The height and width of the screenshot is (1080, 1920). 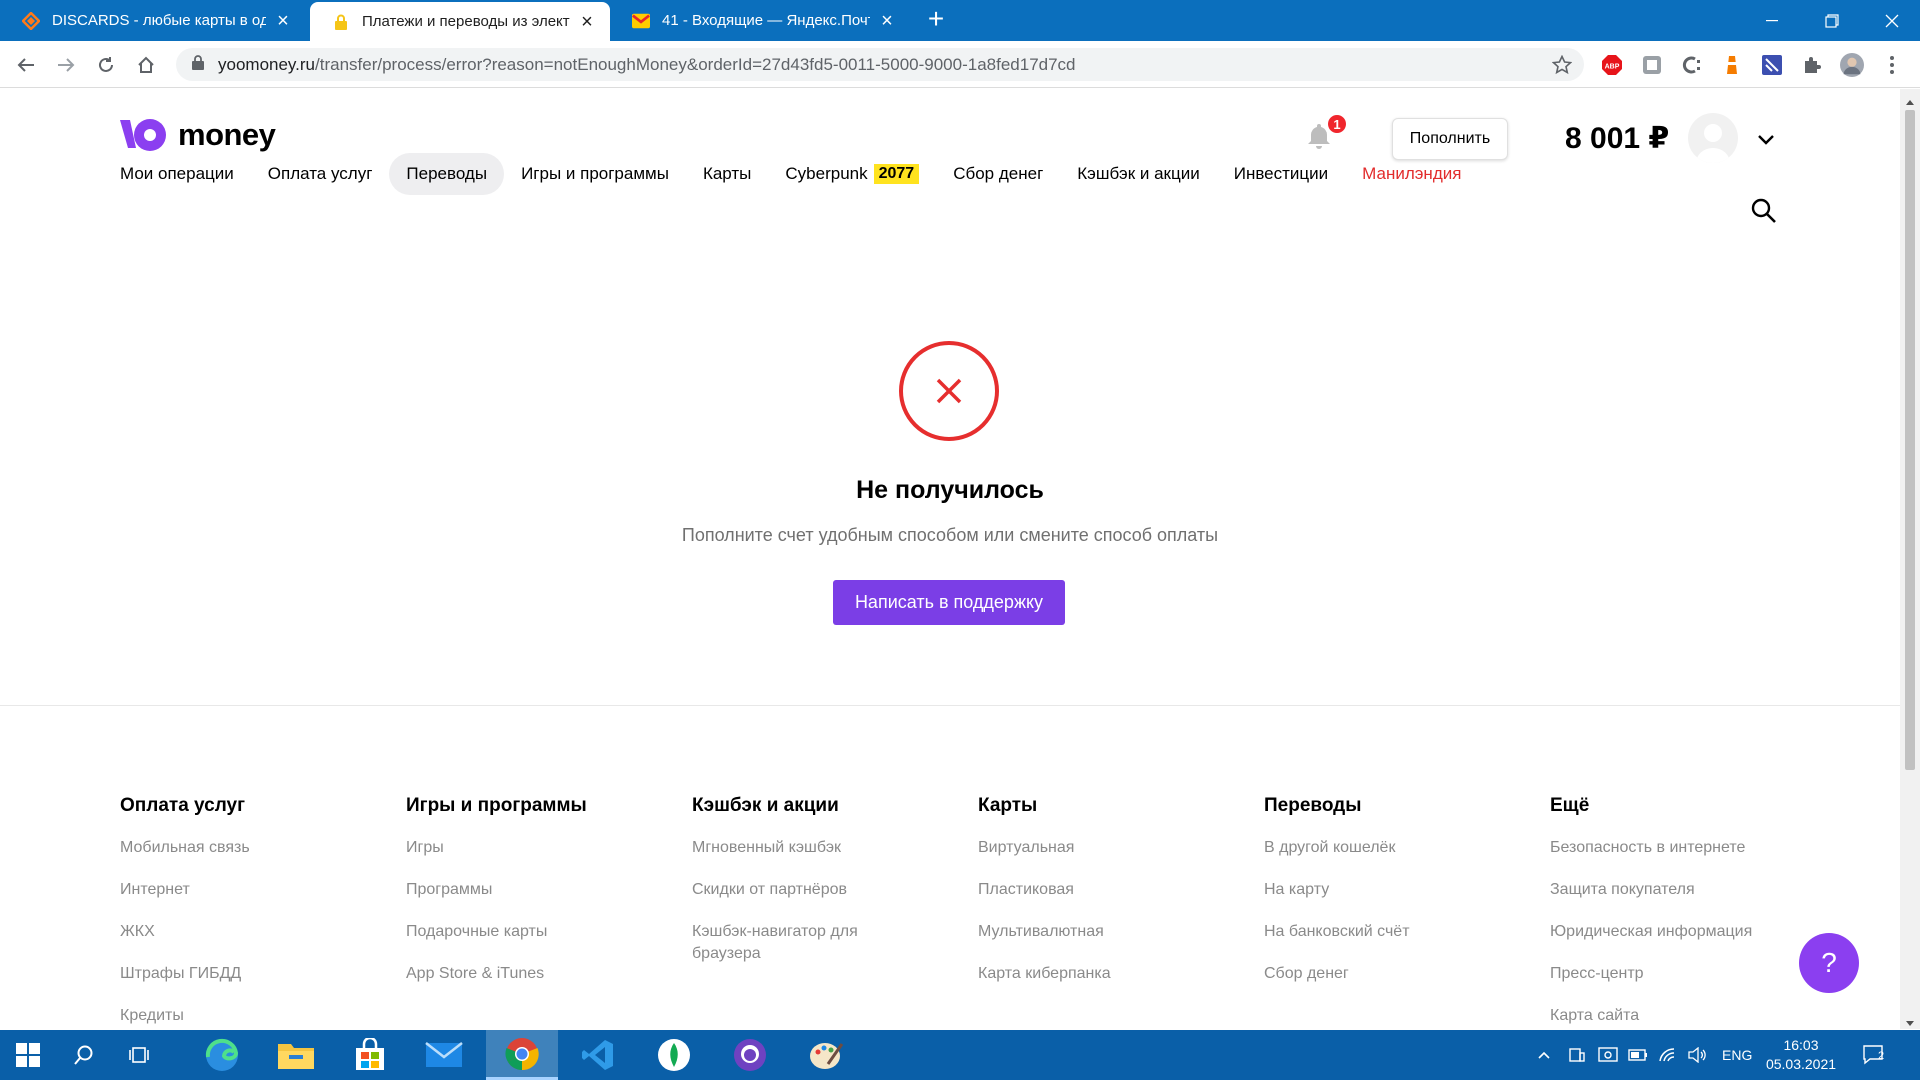 I want to click on chrome-taskbar-icon, so click(x=522, y=1055).